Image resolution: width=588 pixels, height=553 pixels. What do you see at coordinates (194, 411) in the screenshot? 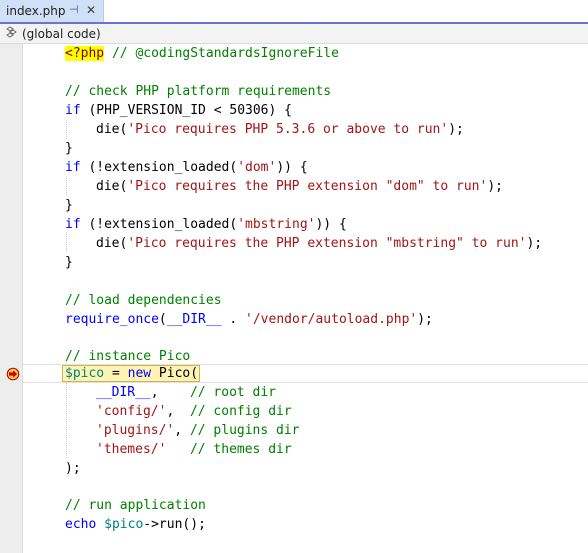
I see `code-line: 'config/', // config dir` at bounding box center [194, 411].